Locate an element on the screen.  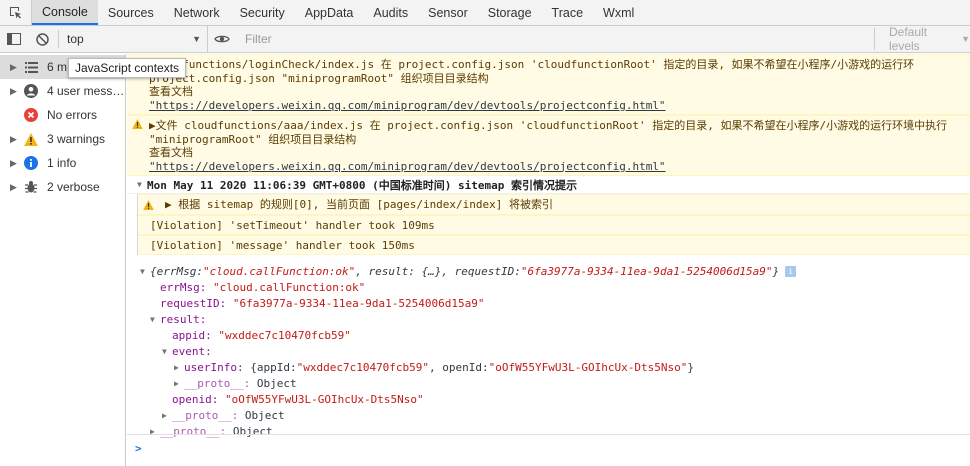
violation-text: [Violation] 'message' handler took 150ms is located at coordinates (282, 245).